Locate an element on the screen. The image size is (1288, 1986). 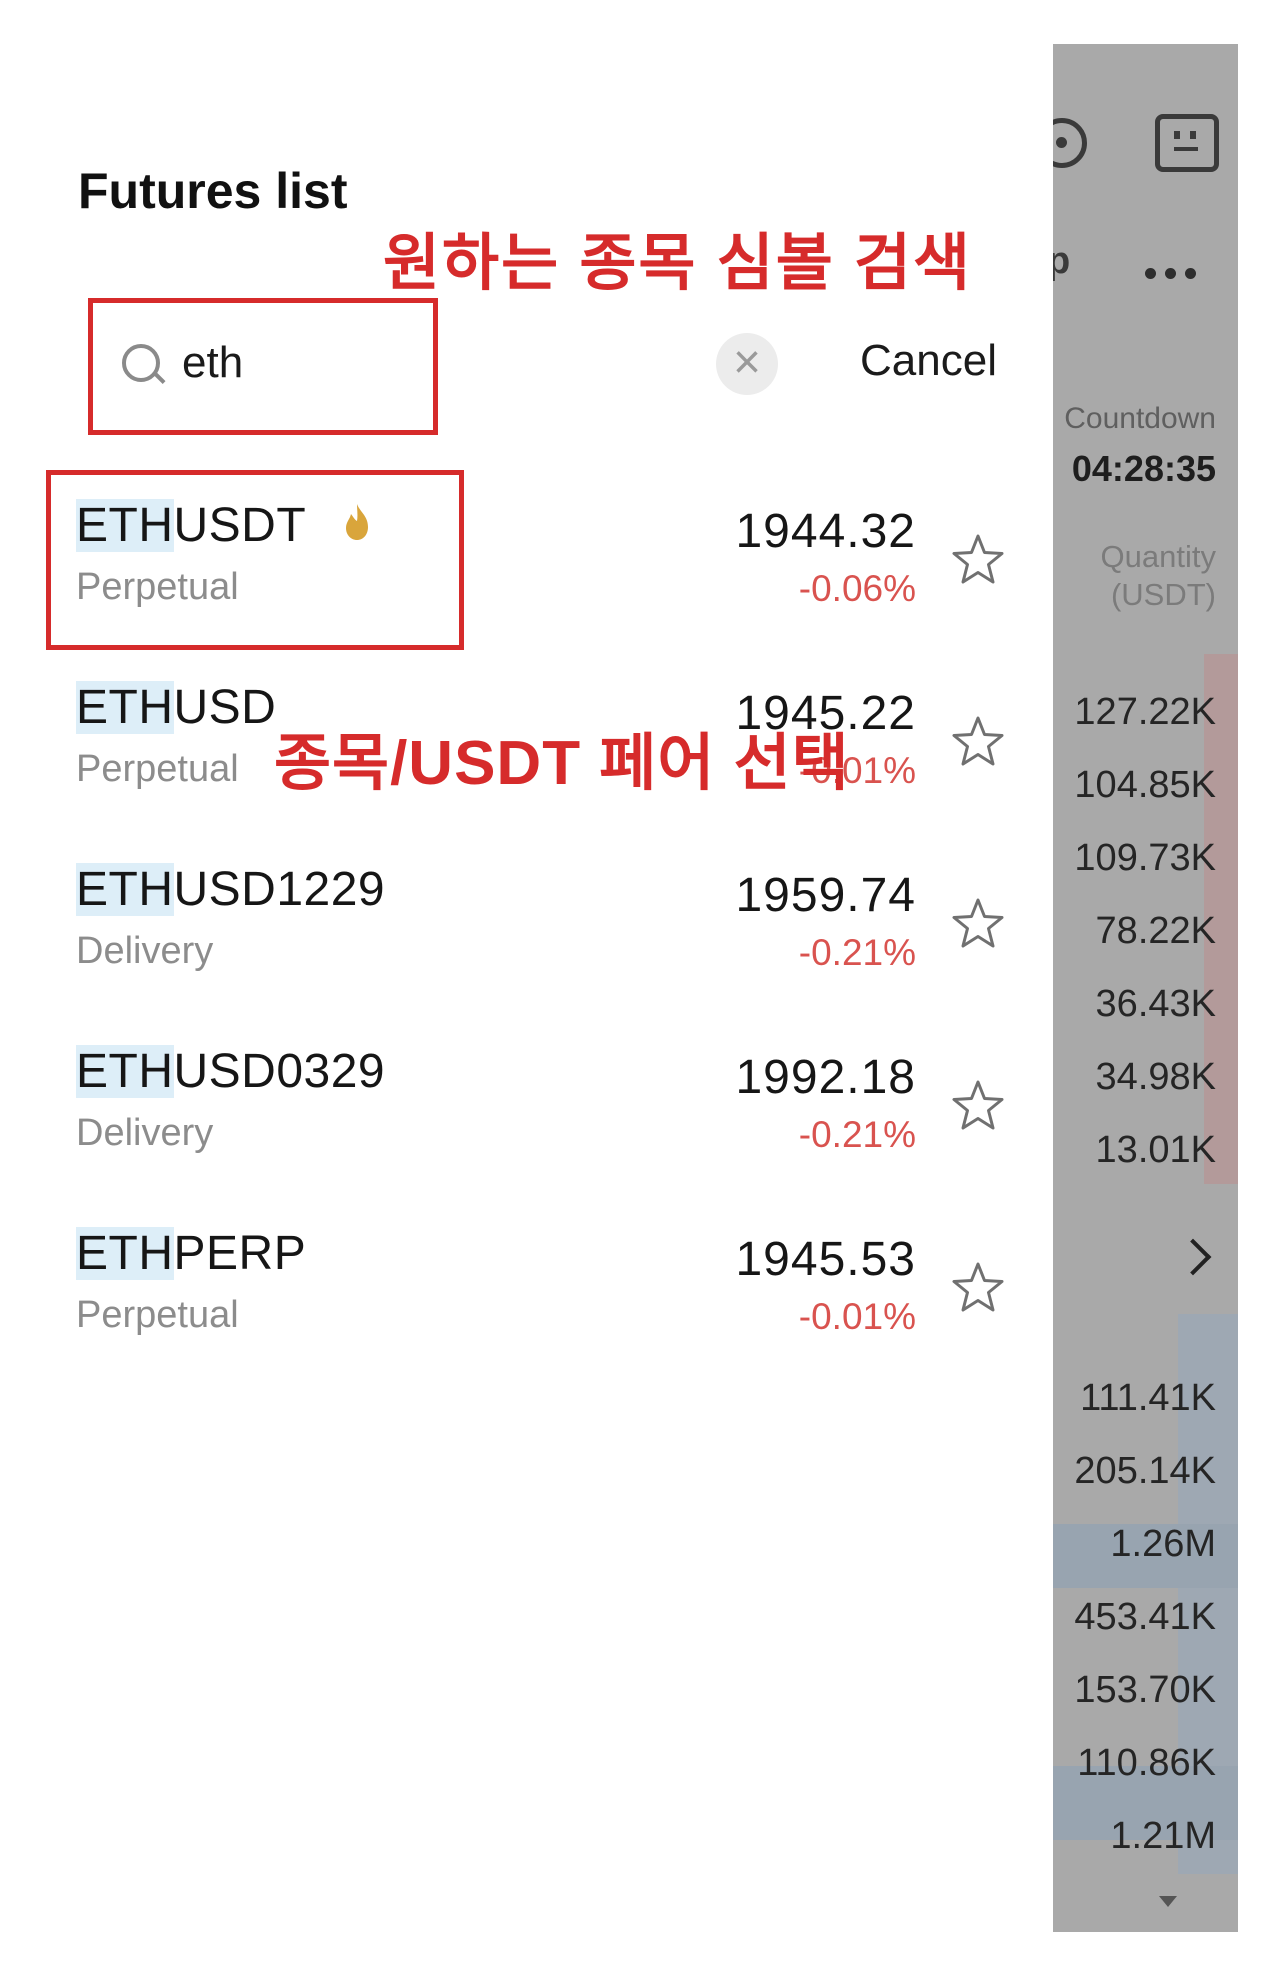
symbol-name: ETHUSD0329 is located at coordinates (231, 1071).